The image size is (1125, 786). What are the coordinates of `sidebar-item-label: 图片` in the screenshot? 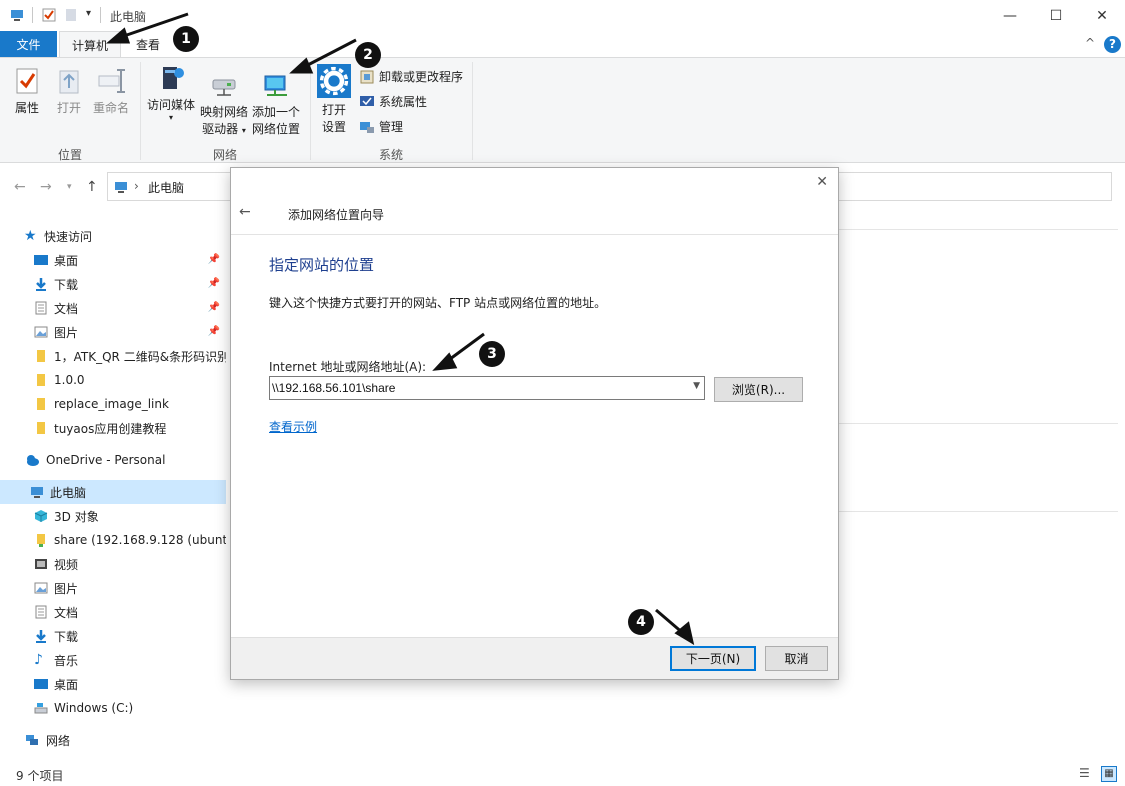 It's located at (66, 332).